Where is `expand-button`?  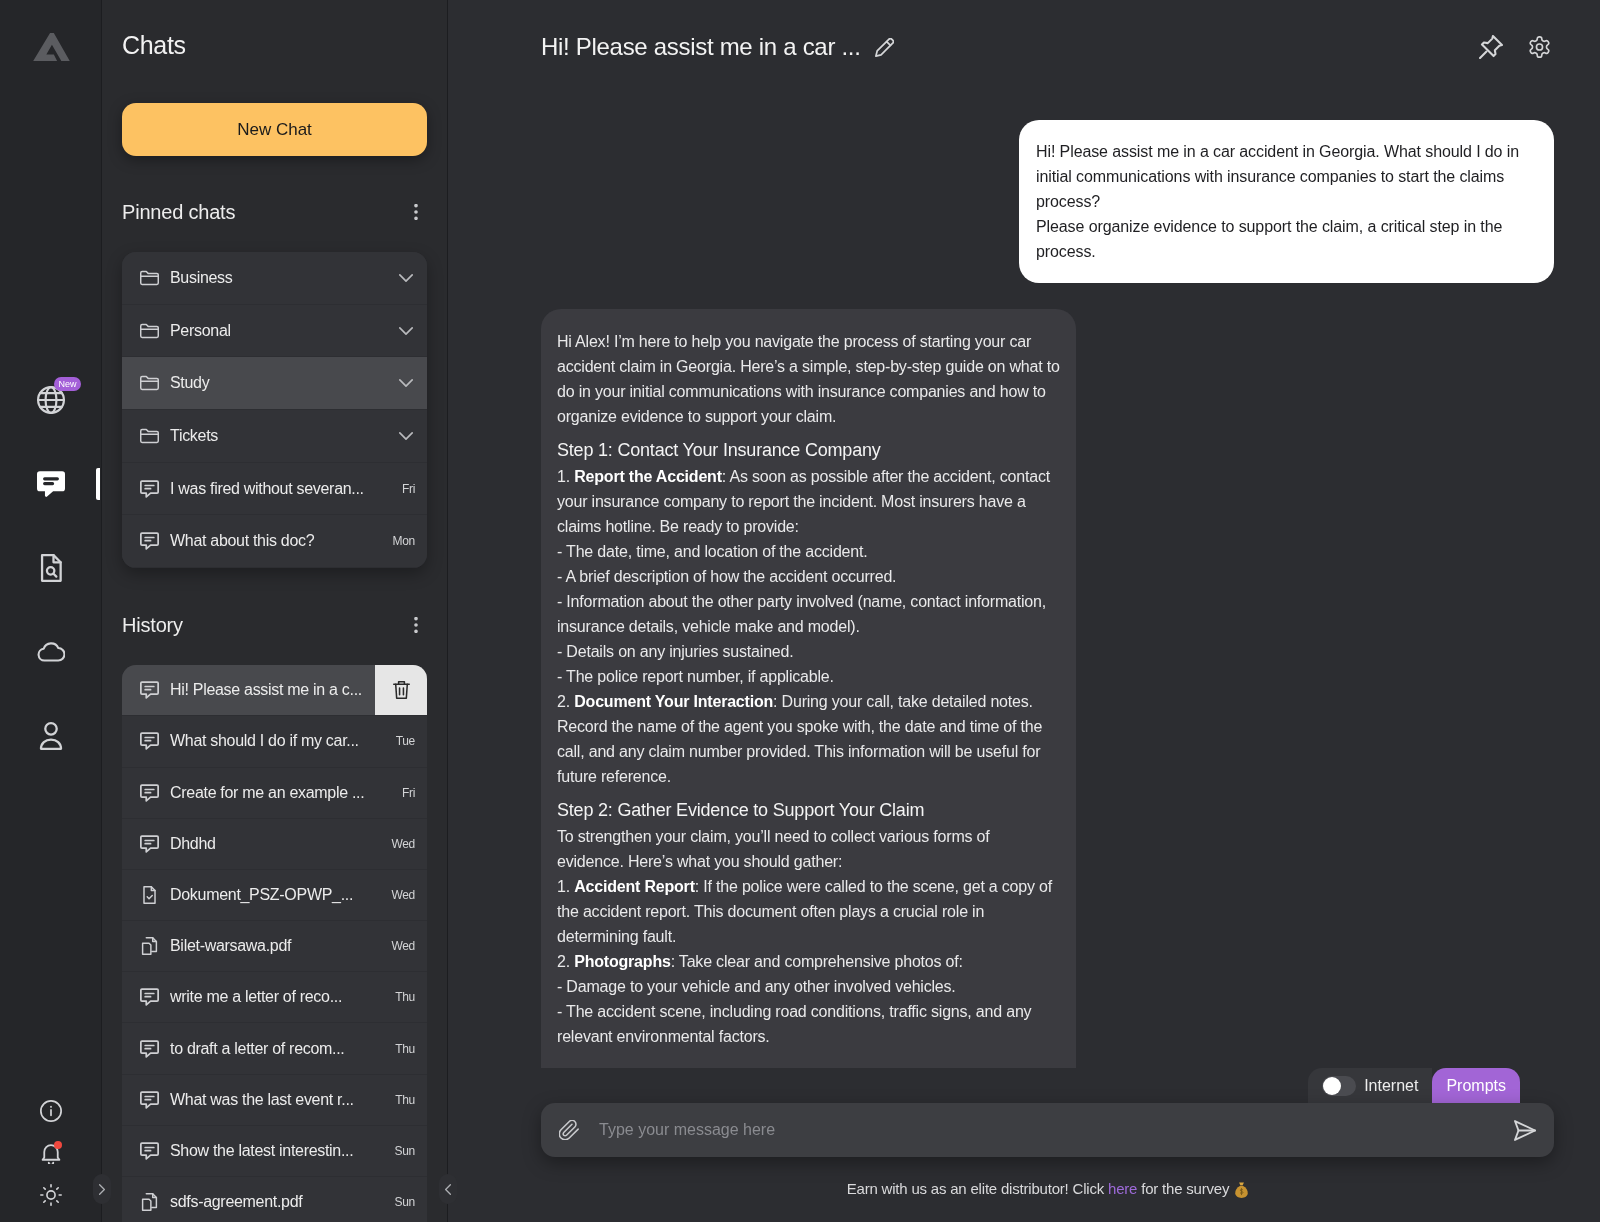 expand-button is located at coordinates (102, 1189).